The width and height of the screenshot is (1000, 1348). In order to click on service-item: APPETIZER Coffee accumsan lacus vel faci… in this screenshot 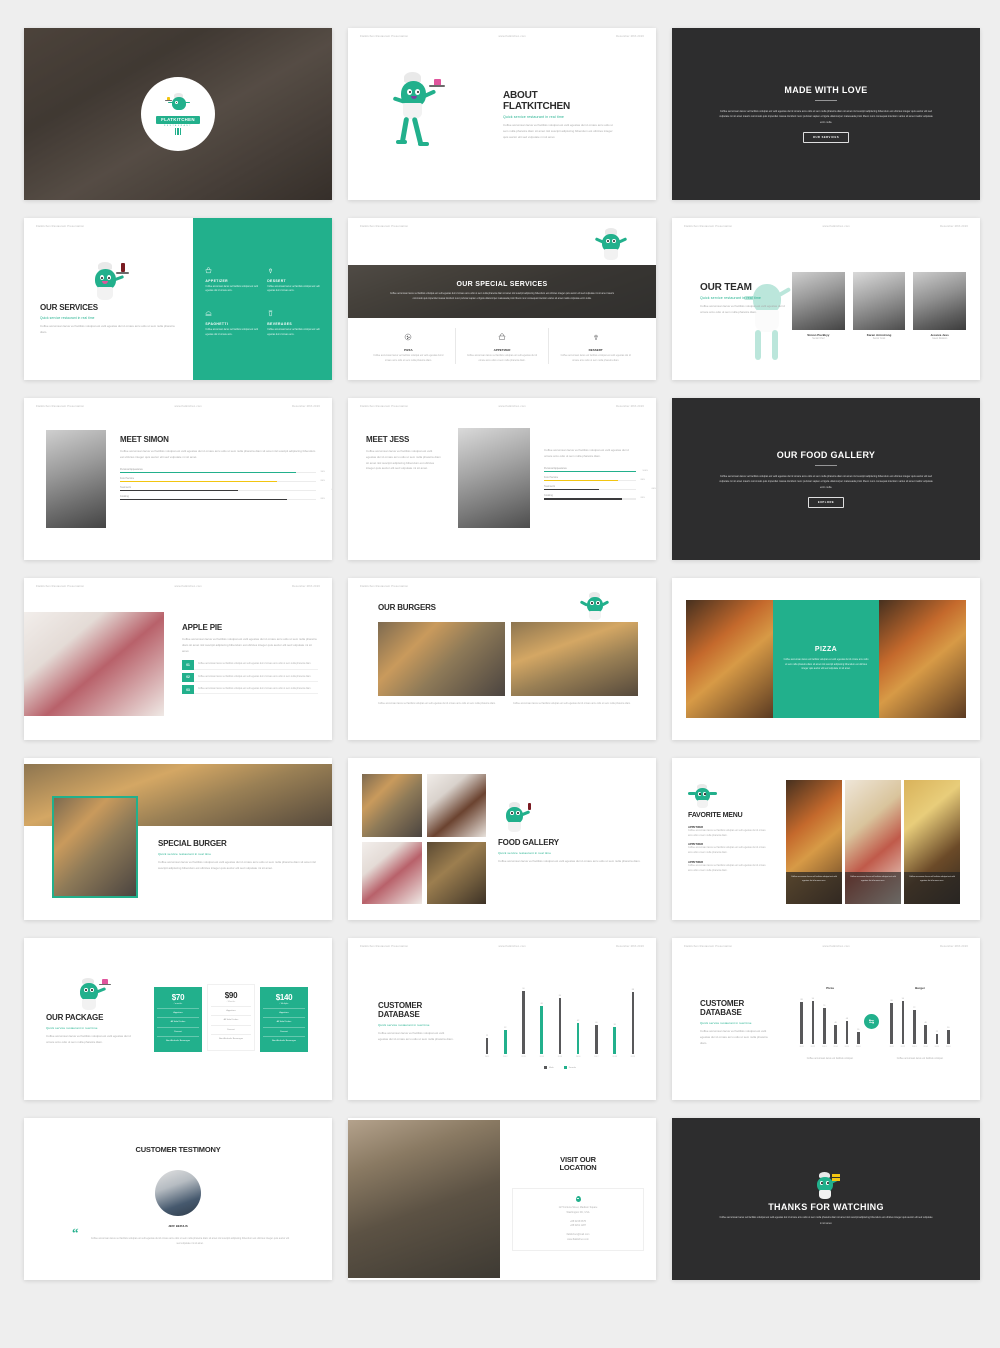, I will do `click(231, 277)`.